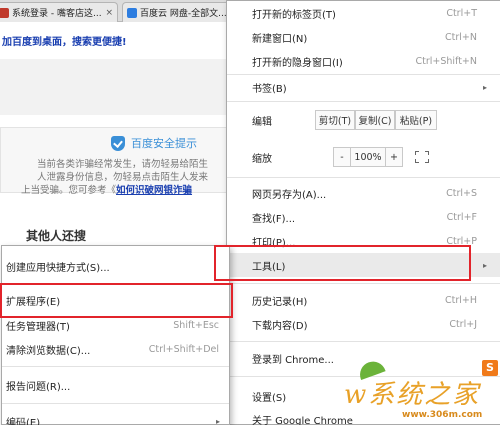  Describe the element at coordinates (363, 324) in the screenshot. I see `menu-item-downloads: 下载内容(D) Ctrl+J` at that location.